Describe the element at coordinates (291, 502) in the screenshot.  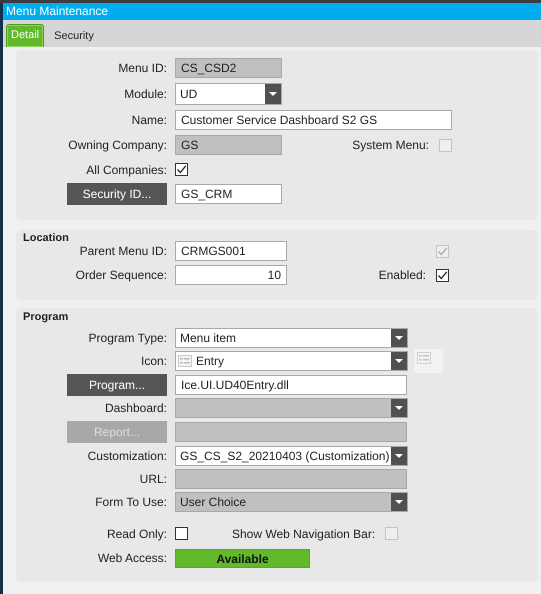
I see `dropdown: User Choice` at that location.